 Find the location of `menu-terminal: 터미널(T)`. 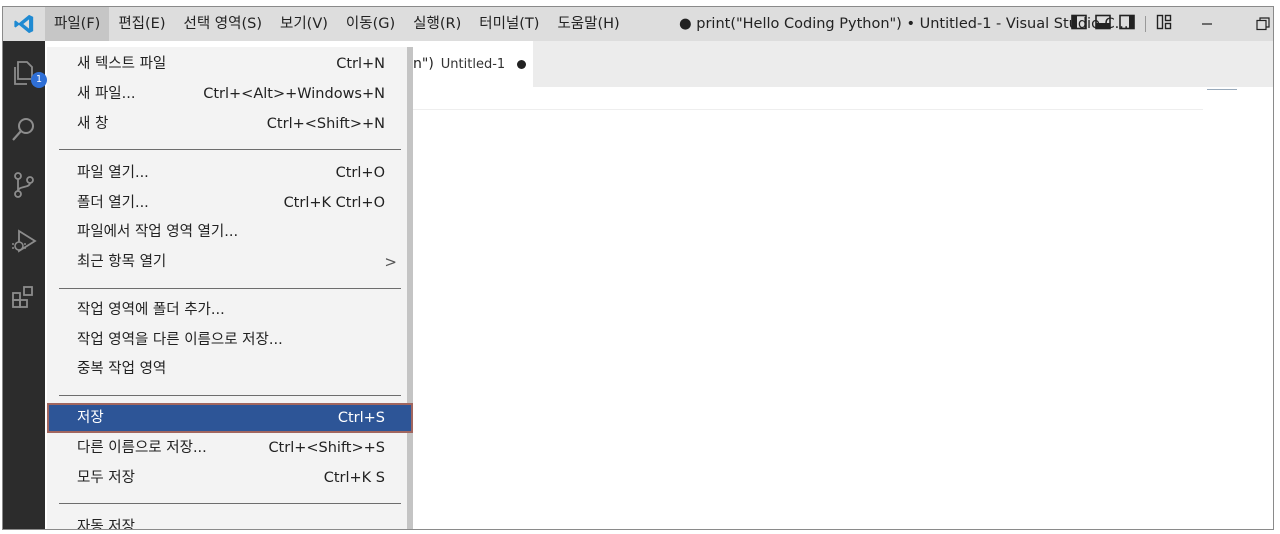

menu-terminal: 터미널(T) is located at coordinates (509, 24).